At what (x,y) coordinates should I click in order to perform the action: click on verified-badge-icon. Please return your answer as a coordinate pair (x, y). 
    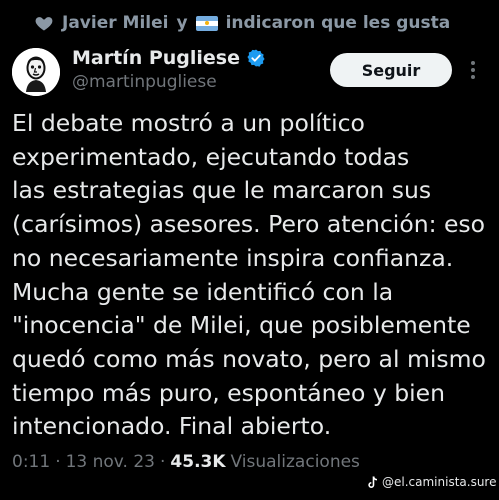
    Looking at the image, I should click on (256, 58).